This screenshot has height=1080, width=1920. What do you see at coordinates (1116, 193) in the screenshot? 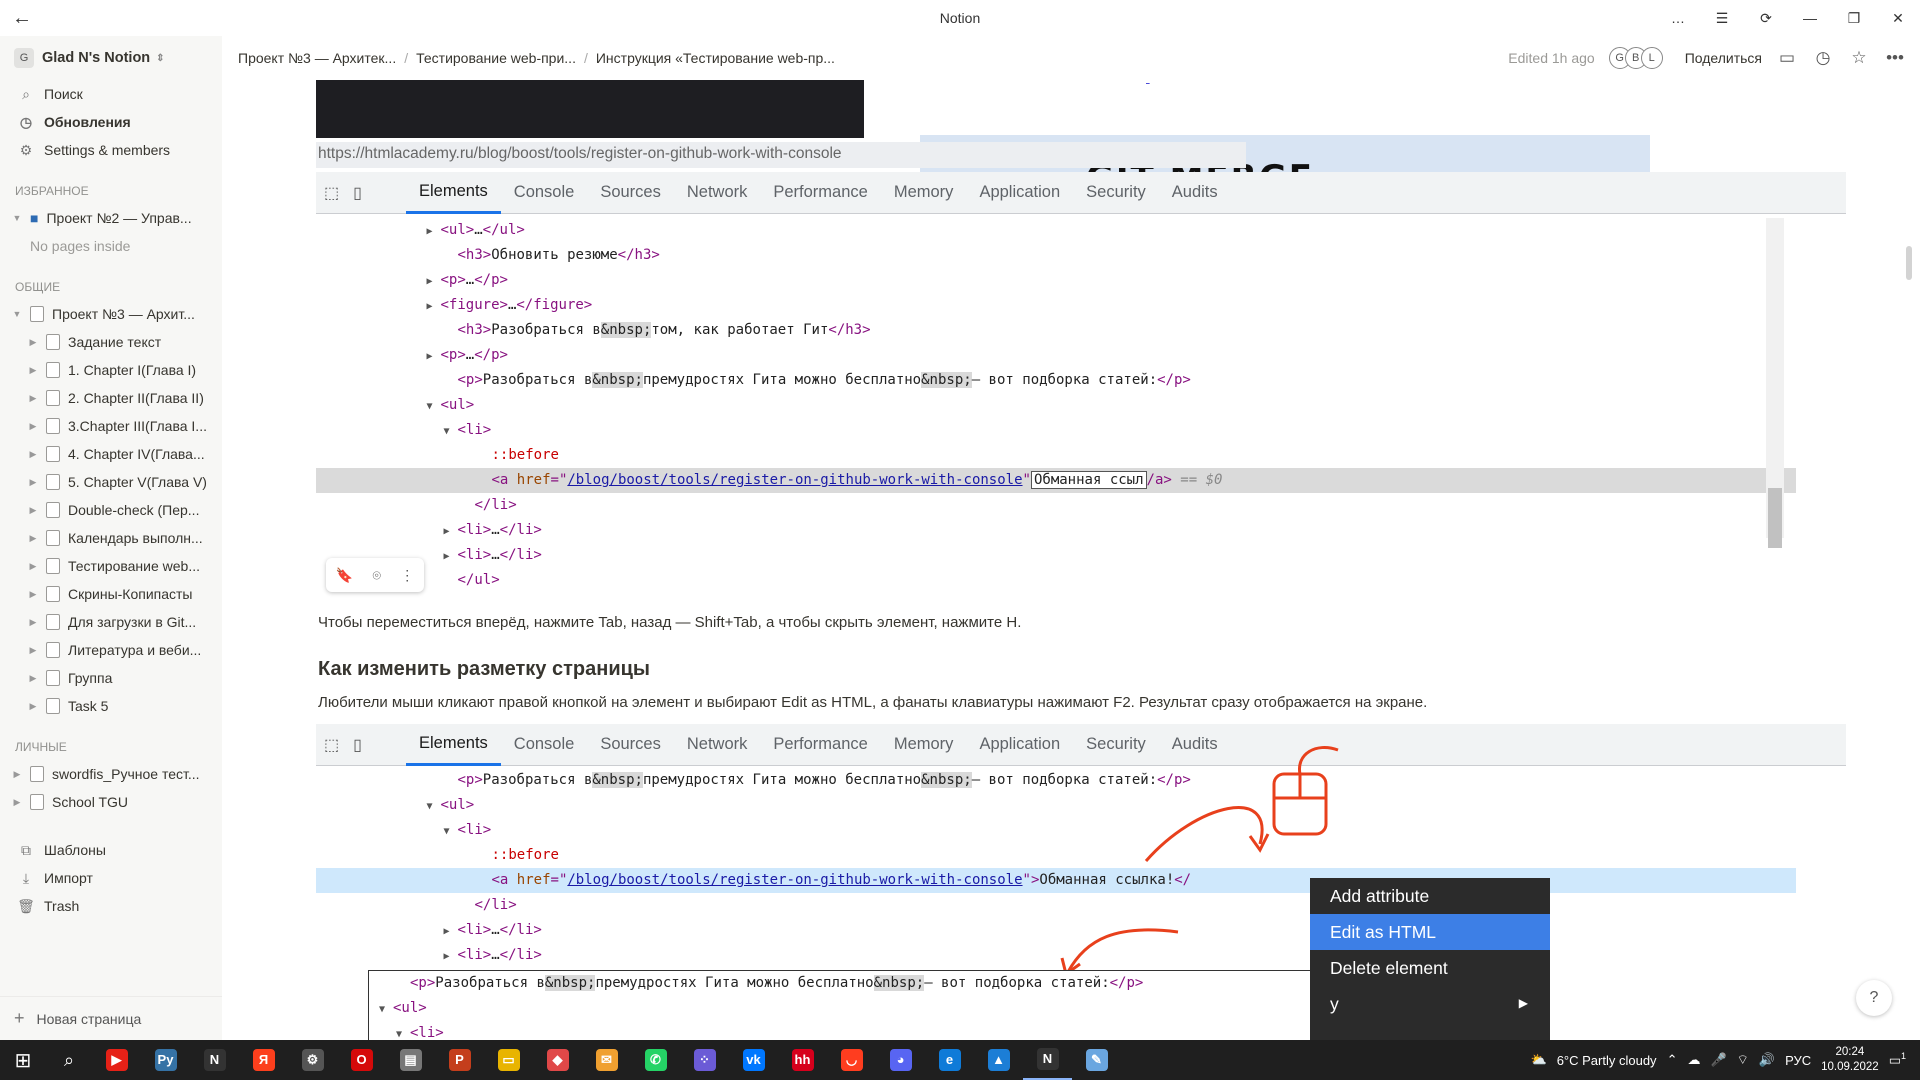
I see `tab-security: Security` at bounding box center [1116, 193].